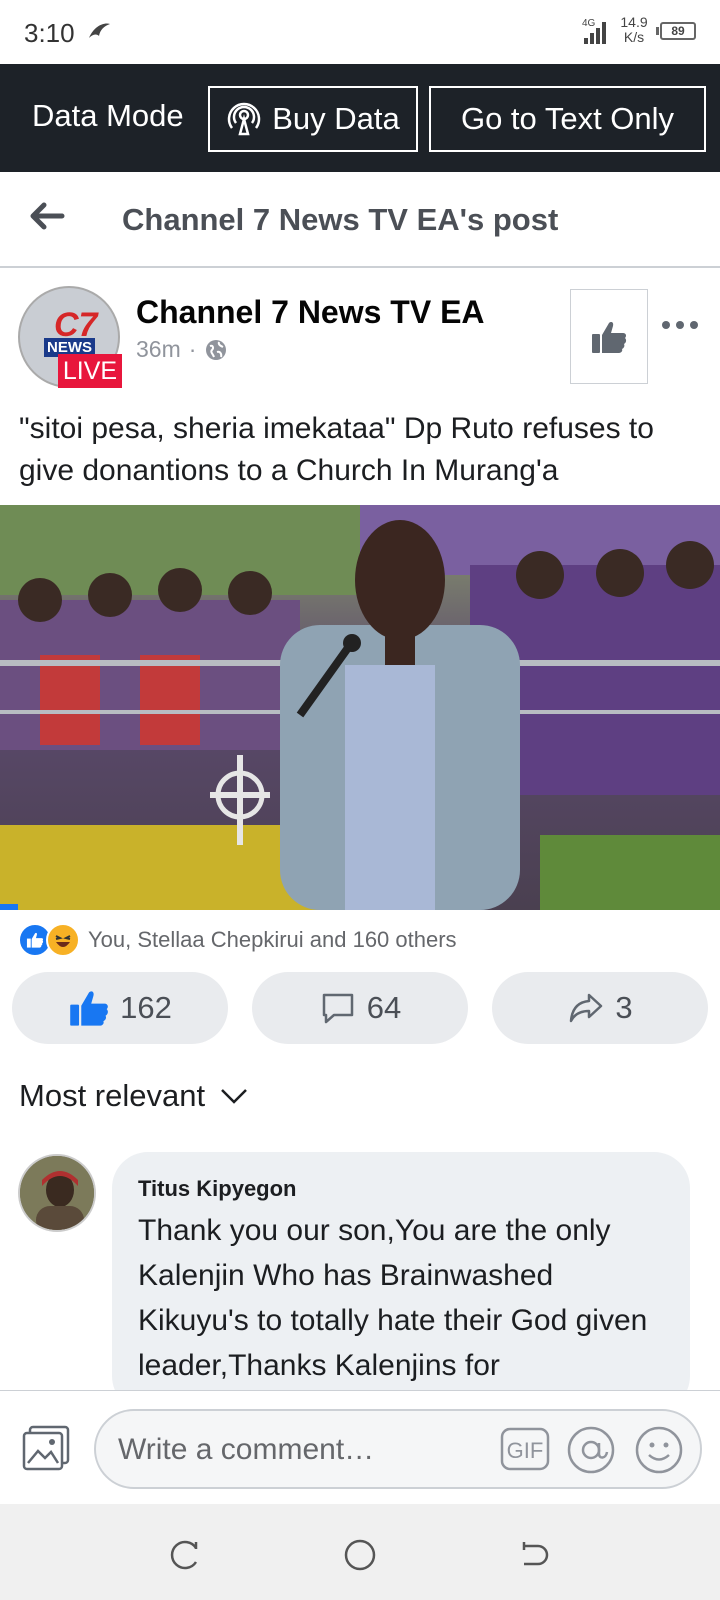 Image resolution: width=720 pixels, height=1600 pixels. What do you see at coordinates (680, 325) in the screenshot?
I see `more-options-icon` at bounding box center [680, 325].